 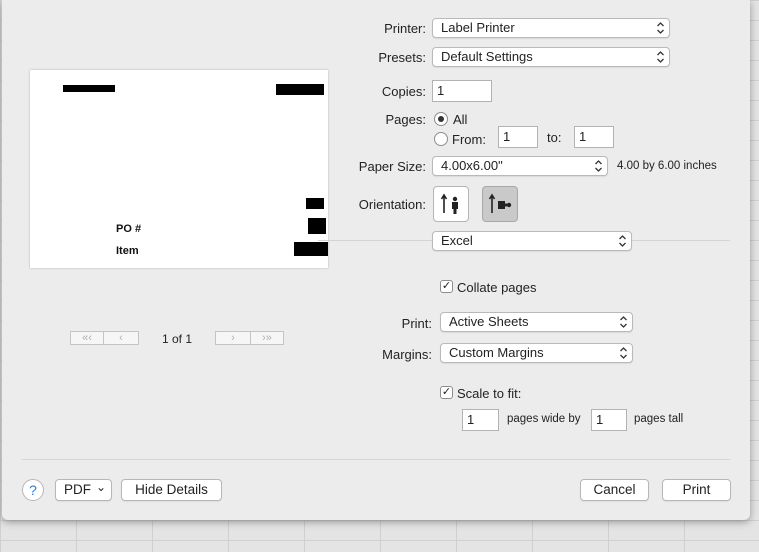 I want to click on pages-wide-field: 1, so click(x=480, y=420).